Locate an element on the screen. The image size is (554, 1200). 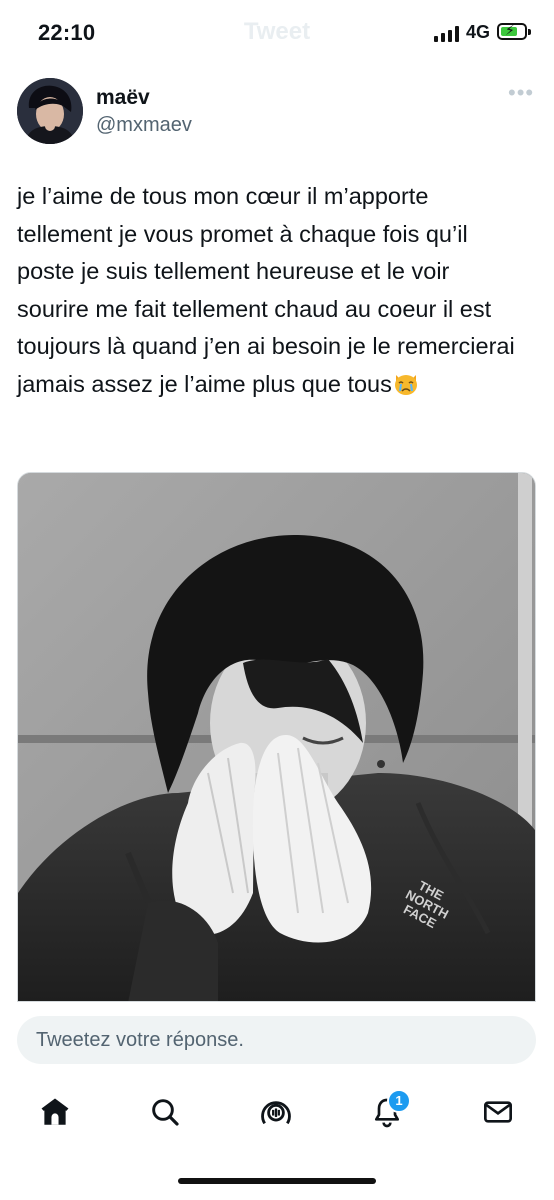
avatar is located at coordinates (50, 111).